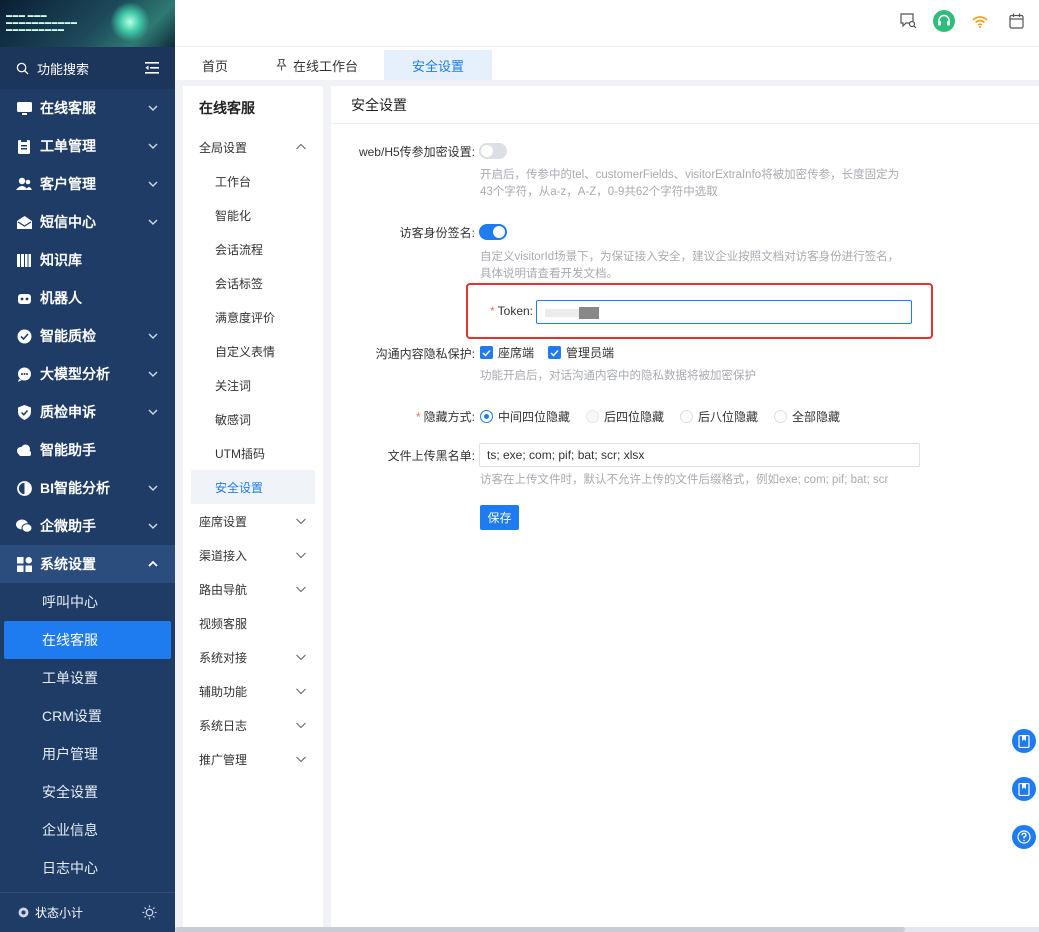 The height and width of the screenshot is (932, 1039). Describe the element at coordinates (253, 759) in the screenshot. I see `nav-group-promotion: 推广管理` at that location.